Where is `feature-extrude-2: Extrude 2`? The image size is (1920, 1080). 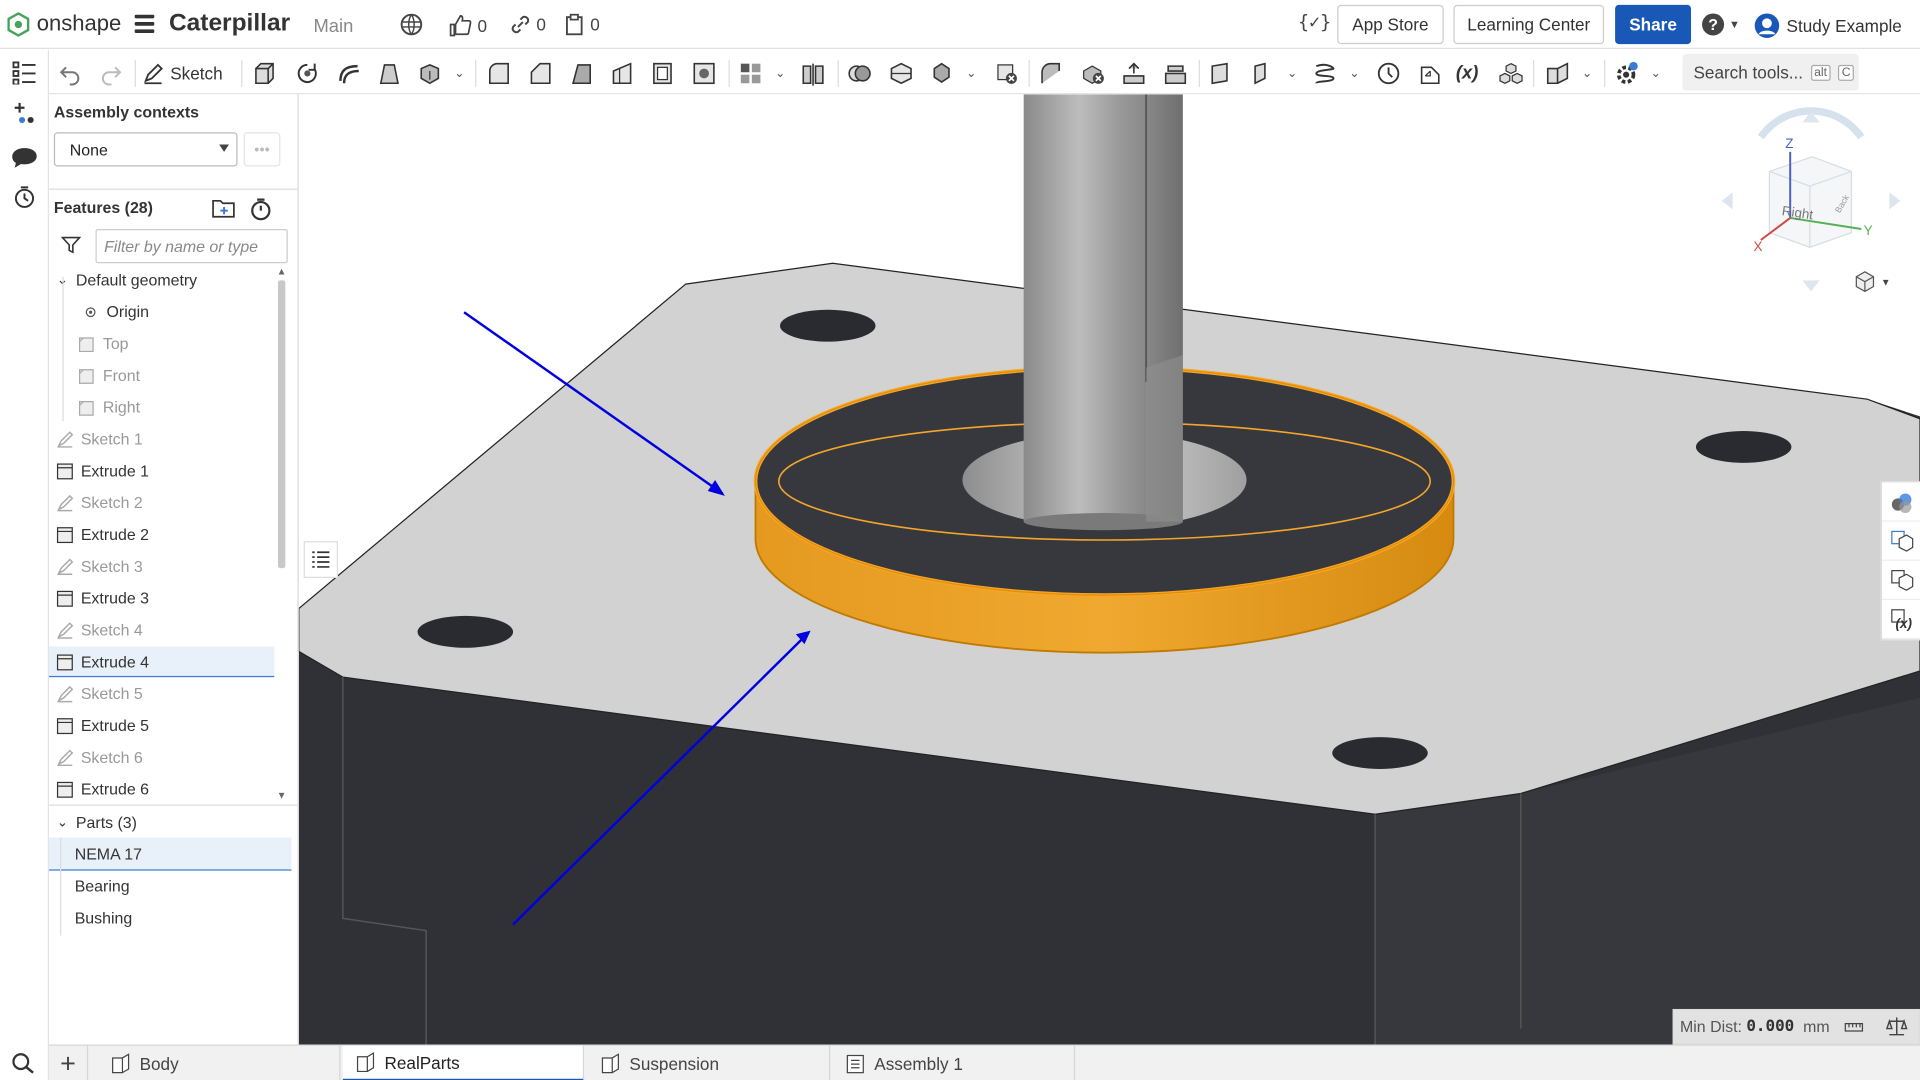 feature-extrude-2: Extrude 2 is located at coordinates (161, 534).